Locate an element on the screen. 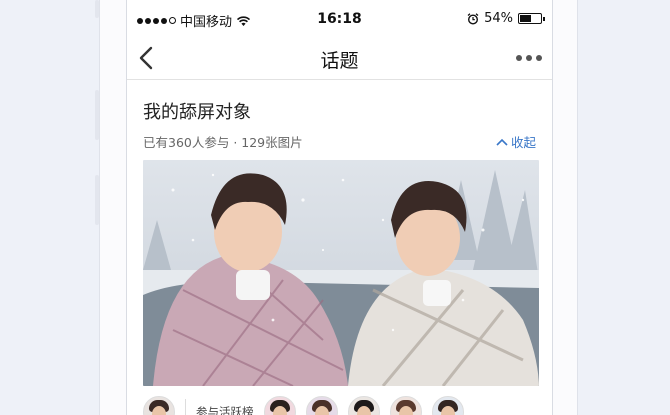  chevron-up-icon is located at coordinates (502, 142).